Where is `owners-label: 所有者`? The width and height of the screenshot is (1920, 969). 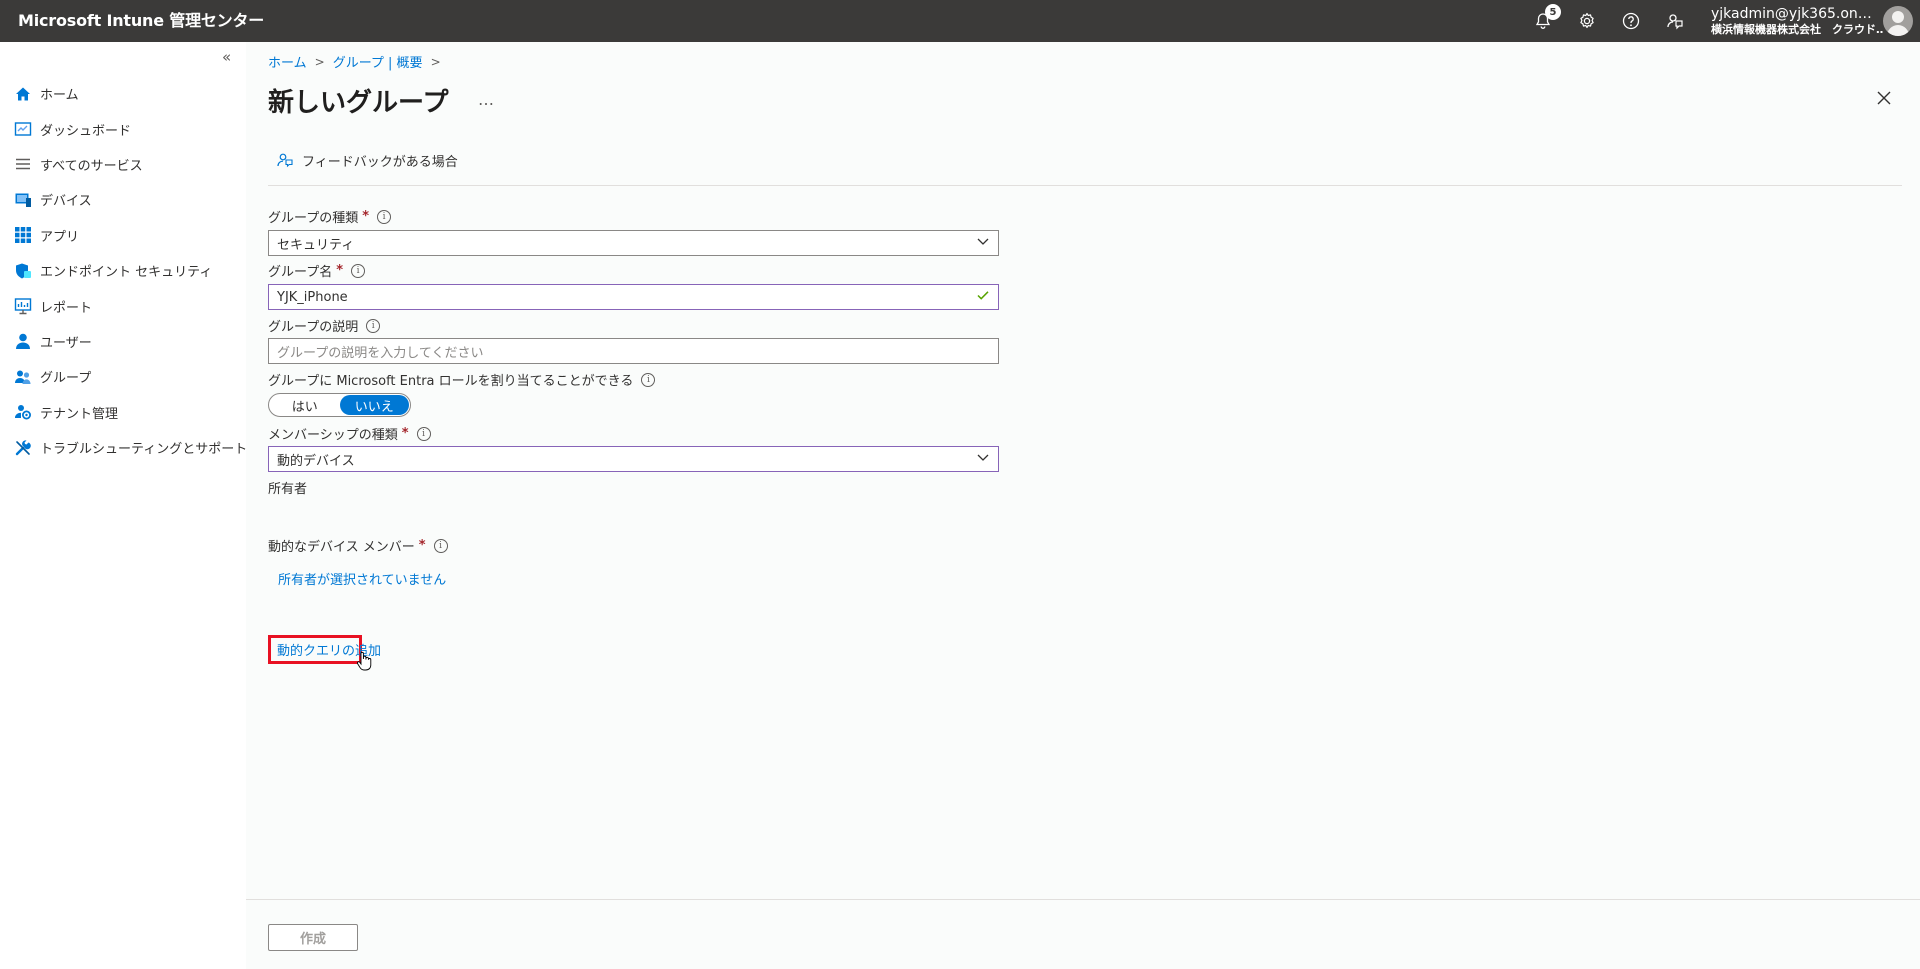
owners-label: 所有者 is located at coordinates (287, 487).